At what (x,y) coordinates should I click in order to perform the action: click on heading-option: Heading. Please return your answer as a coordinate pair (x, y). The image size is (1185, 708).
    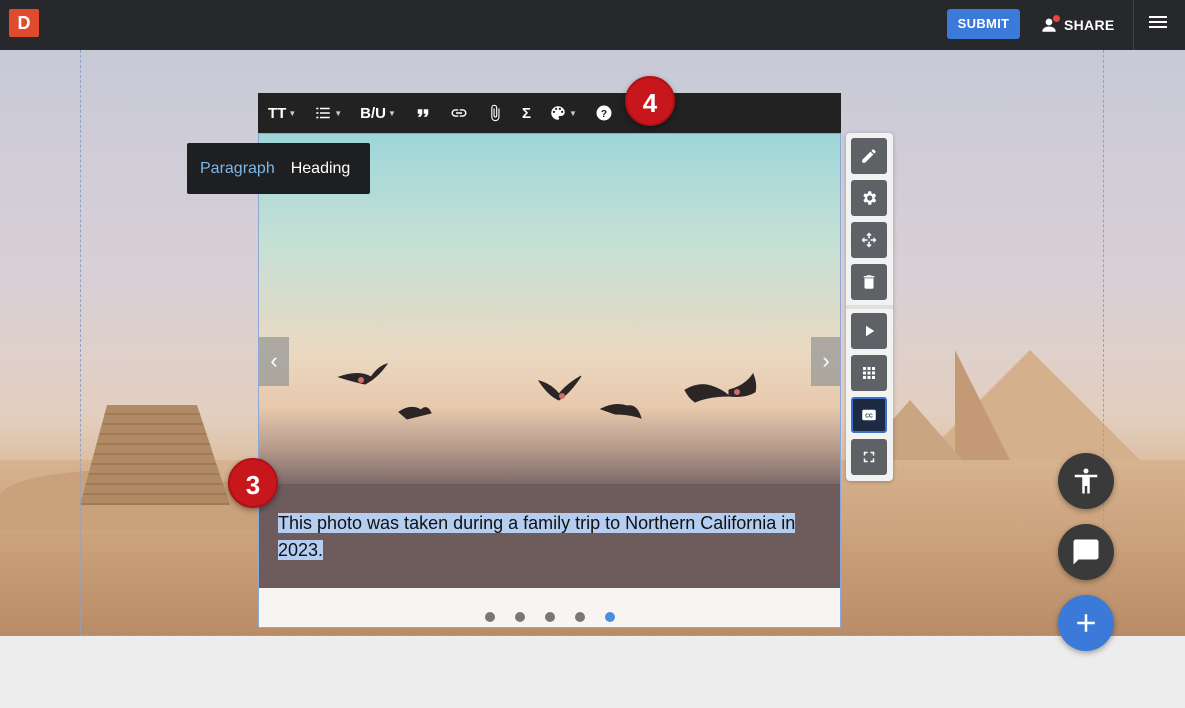
    Looking at the image, I should click on (321, 169).